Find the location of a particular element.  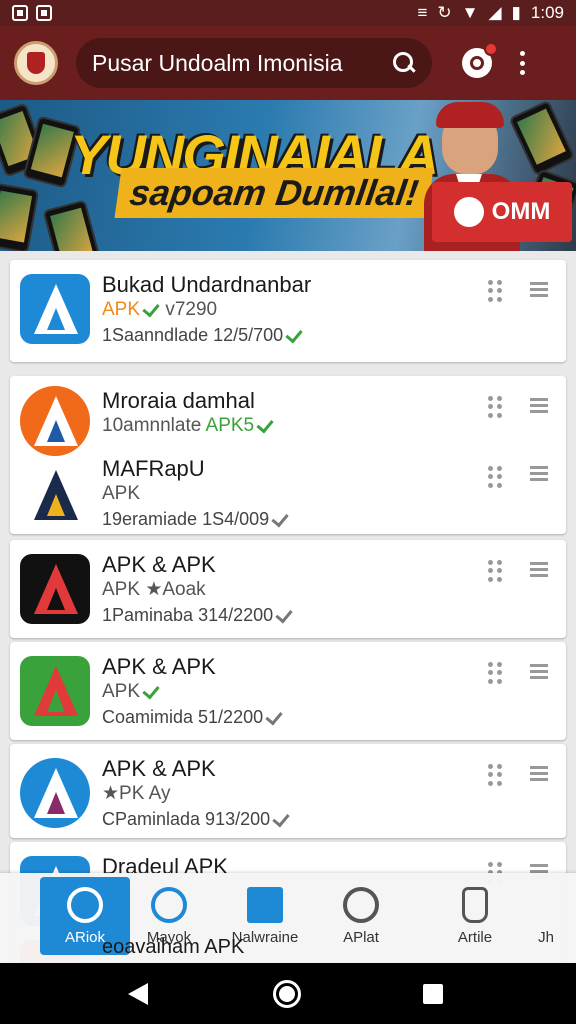

search-input: Pusar Undoalm Imonisia is located at coordinates (242, 63).